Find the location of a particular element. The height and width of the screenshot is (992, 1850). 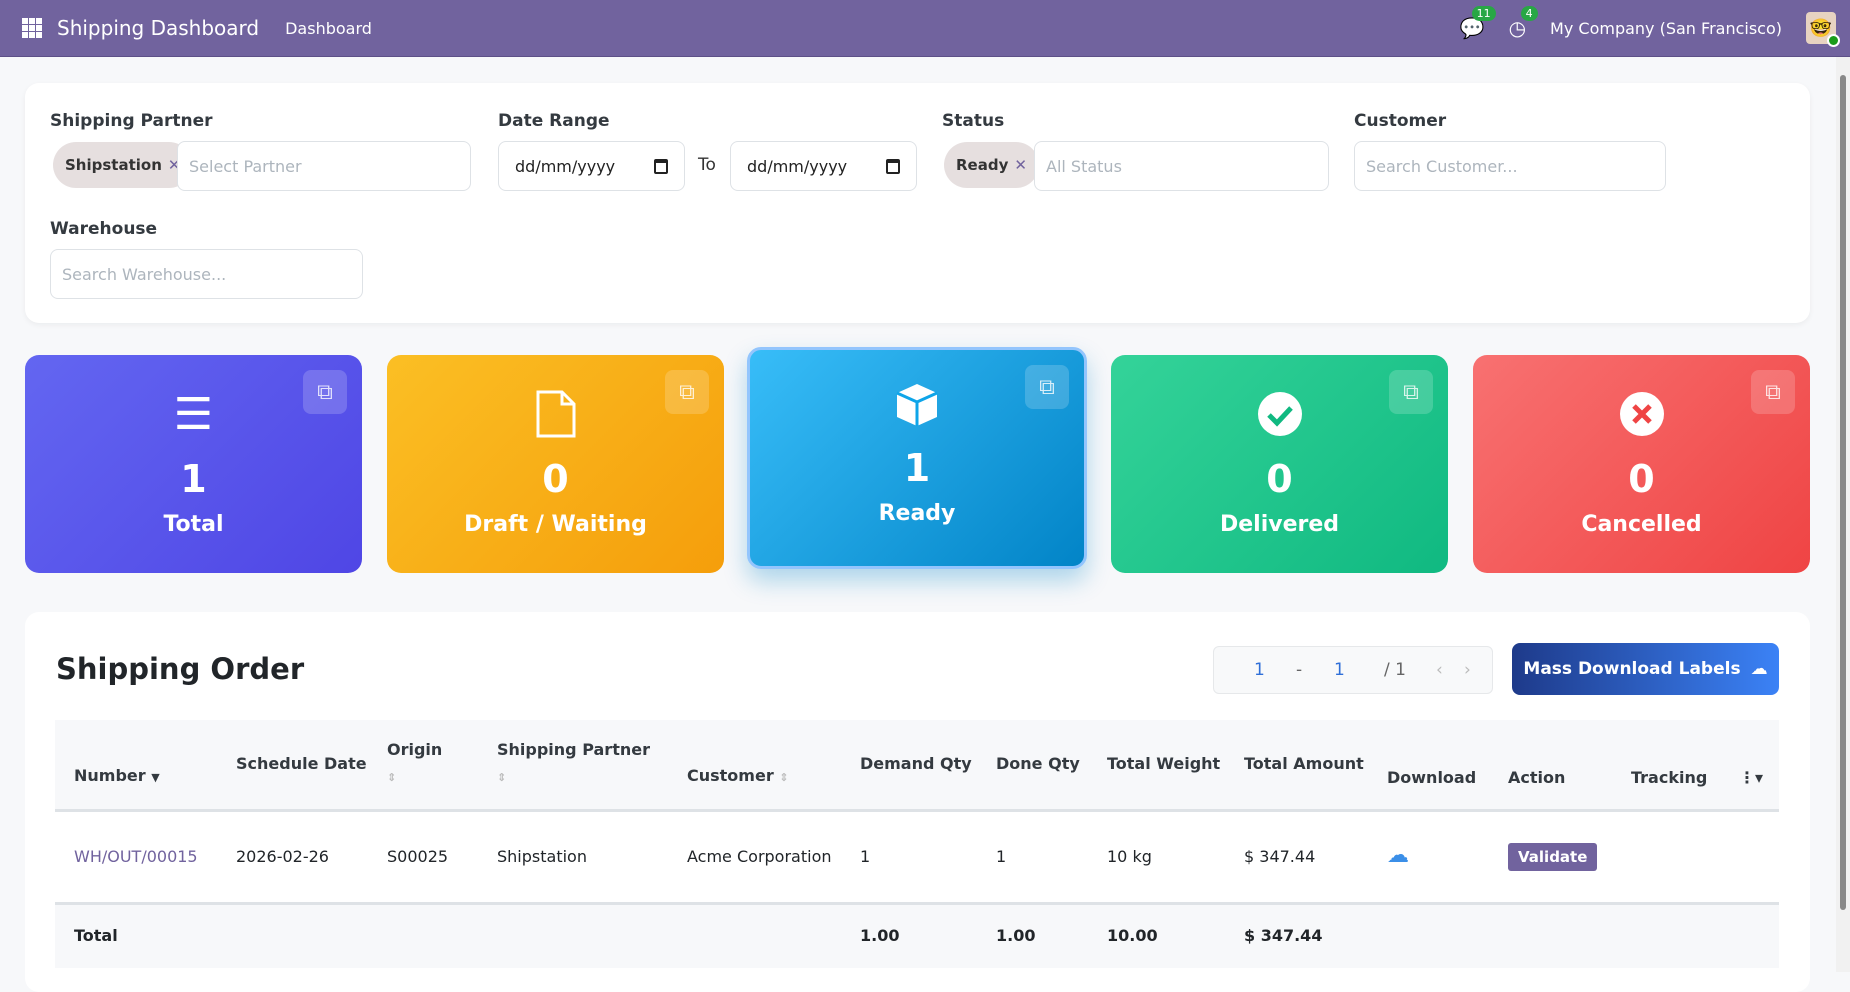

partner-label: Shipping Partner is located at coordinates (131, 121).